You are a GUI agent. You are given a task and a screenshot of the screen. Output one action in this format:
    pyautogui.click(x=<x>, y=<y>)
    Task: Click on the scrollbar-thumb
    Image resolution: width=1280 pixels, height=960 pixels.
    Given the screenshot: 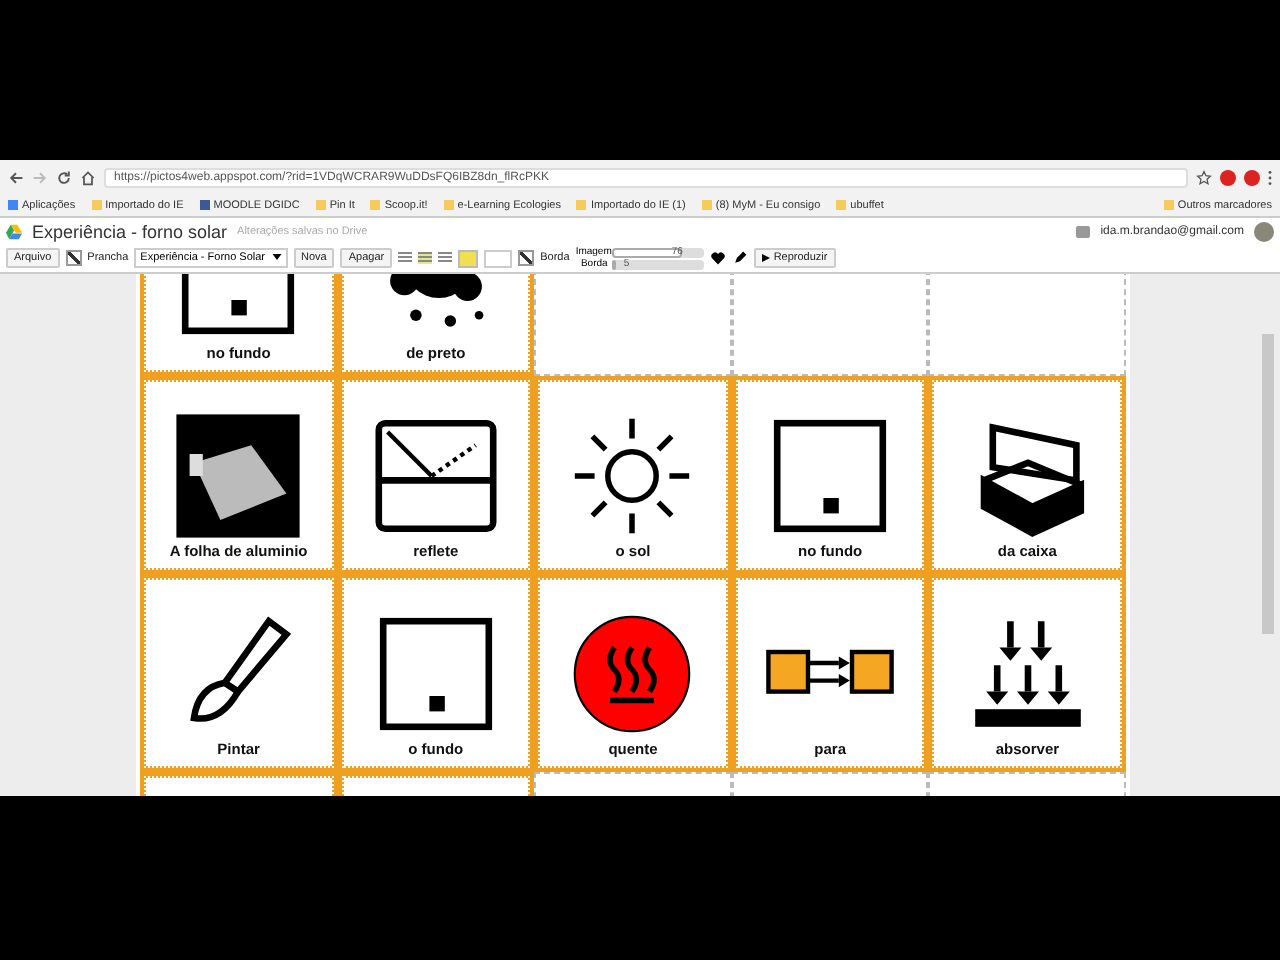 What is the action you would take?
    pyautogui.click(x=1268, y=484)
    